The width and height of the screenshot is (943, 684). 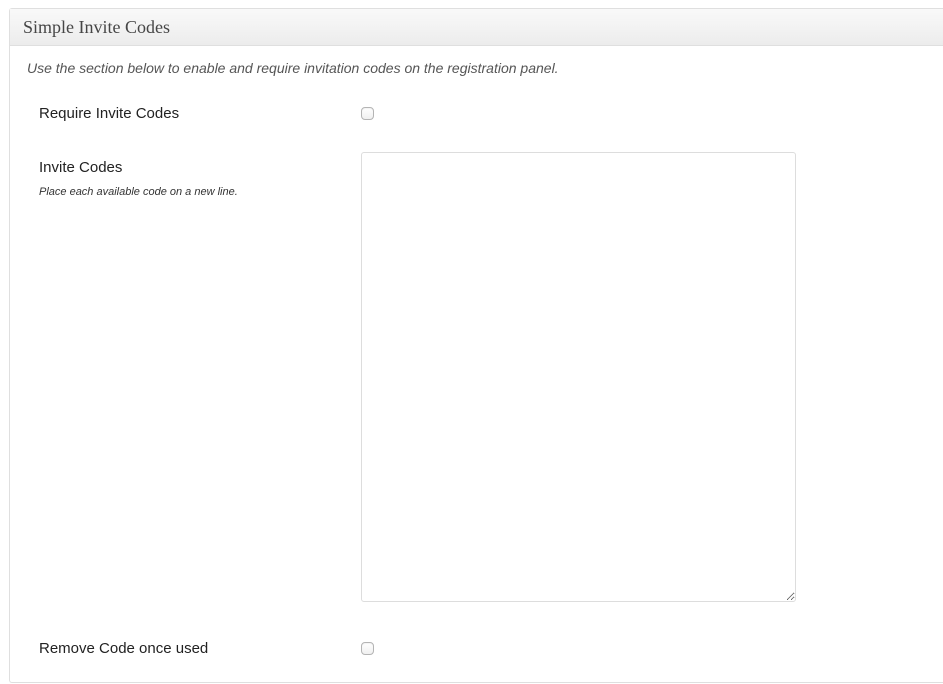 I want to click on require-invite-codes-label: Require Invite Codes, so click(x=109, y=113).